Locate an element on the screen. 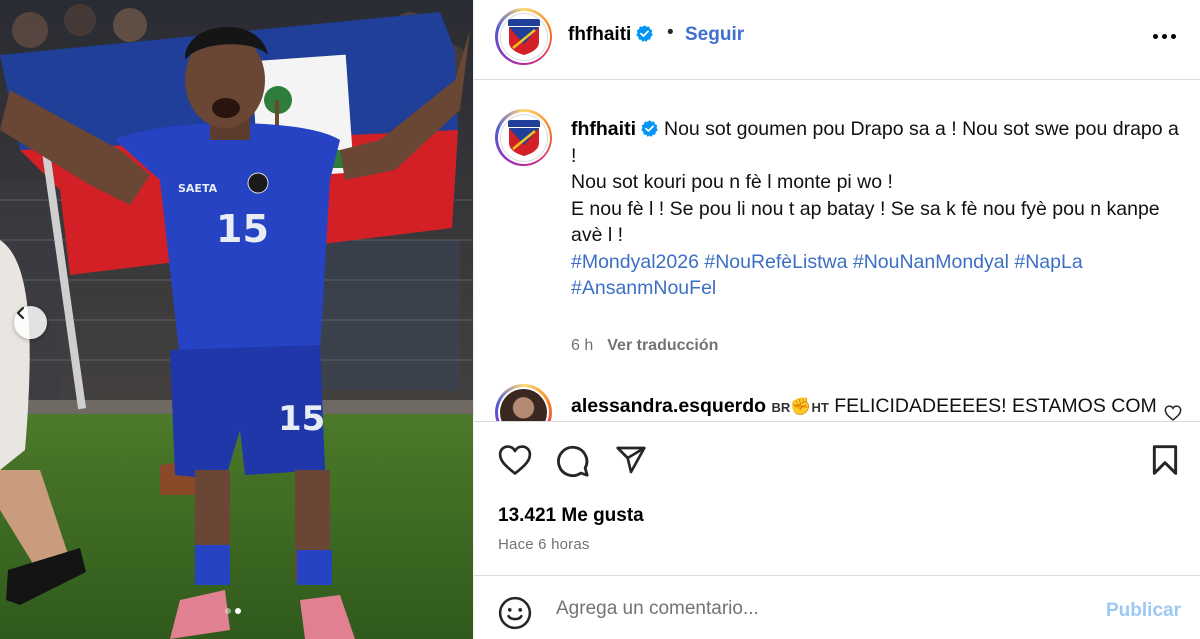 The image size is (1200, 639). header-username-text: fhfhaiti is located at coordinates (600, 34).